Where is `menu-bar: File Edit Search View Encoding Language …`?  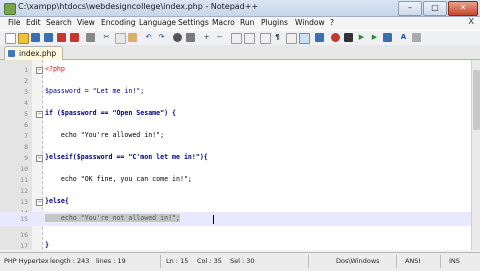
menu-bar: File Edit Search View Encoding Language … is located at coordinates (240, 23).